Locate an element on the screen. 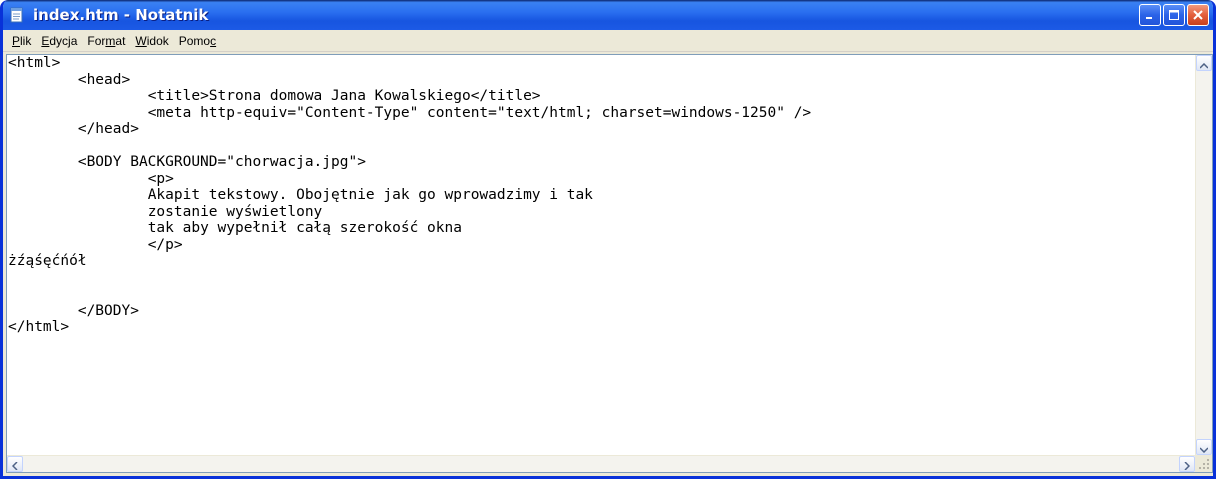 This screenshot has width=1216, height=479. text-line: <head> is located at coordinates (69, 79).